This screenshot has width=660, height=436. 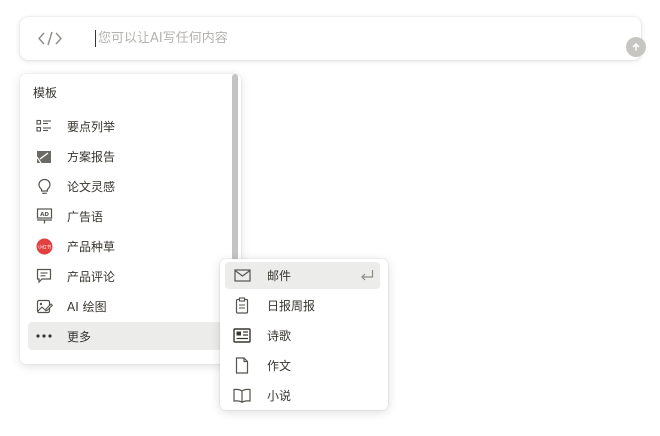 I want to click on text-caret, so click(x=95, y=38).